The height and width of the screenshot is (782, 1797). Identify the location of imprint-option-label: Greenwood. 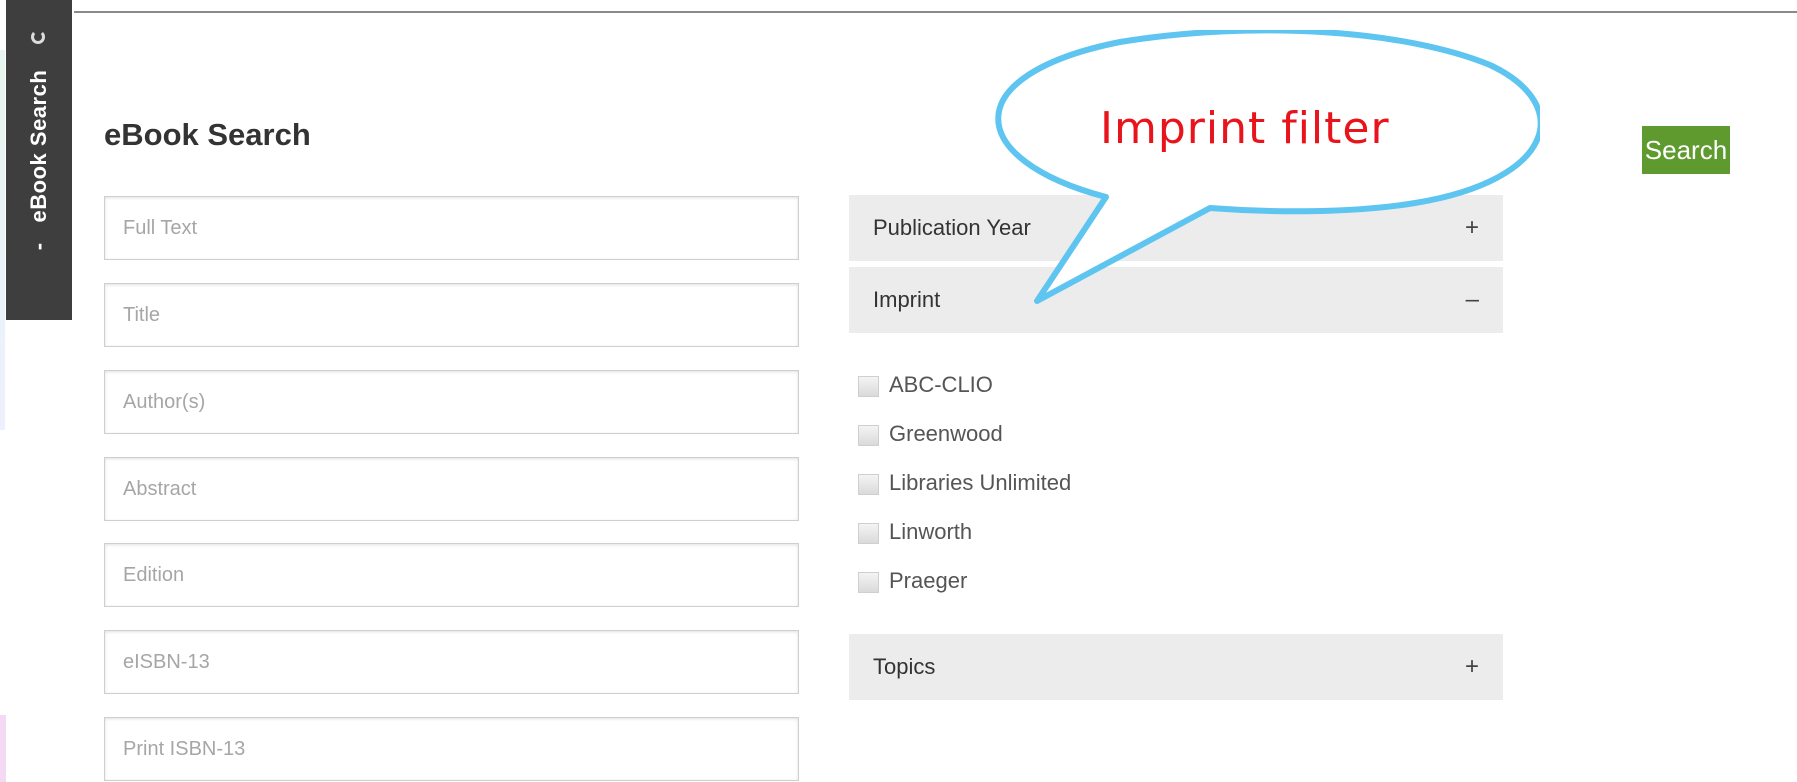
(946, 433).